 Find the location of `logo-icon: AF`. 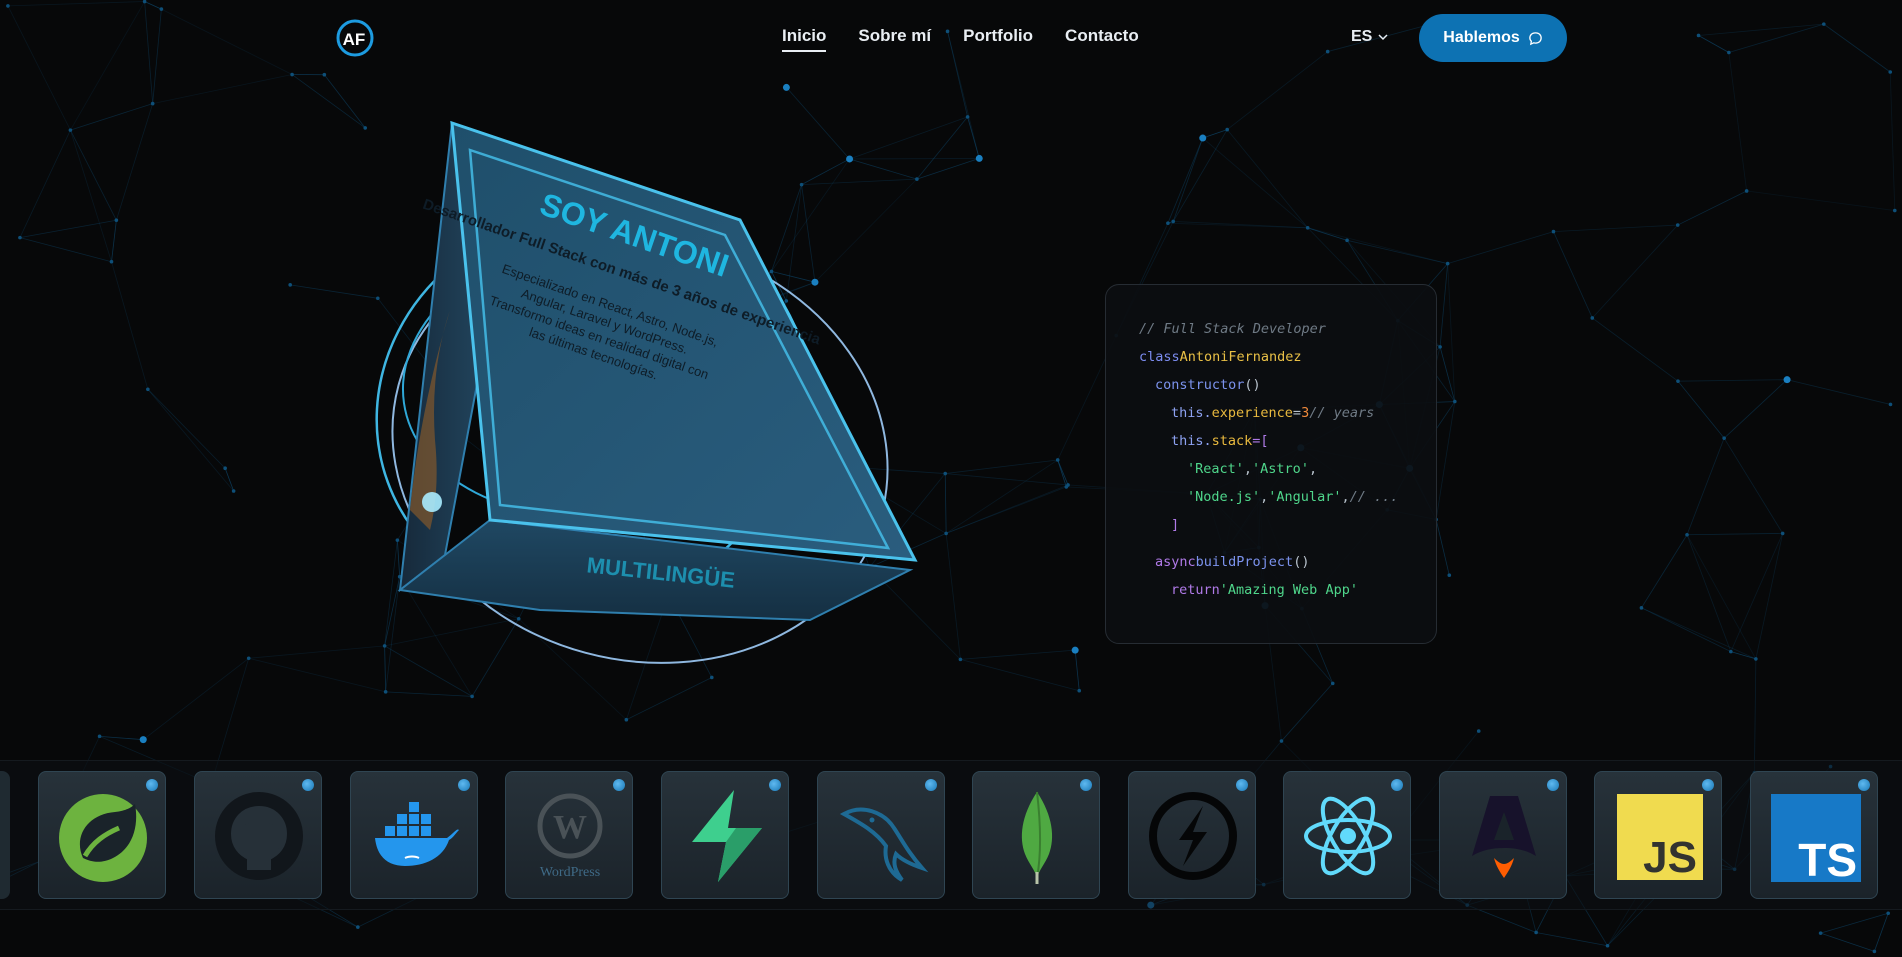

logo-icon: AF is located at coordinates (355, 38).